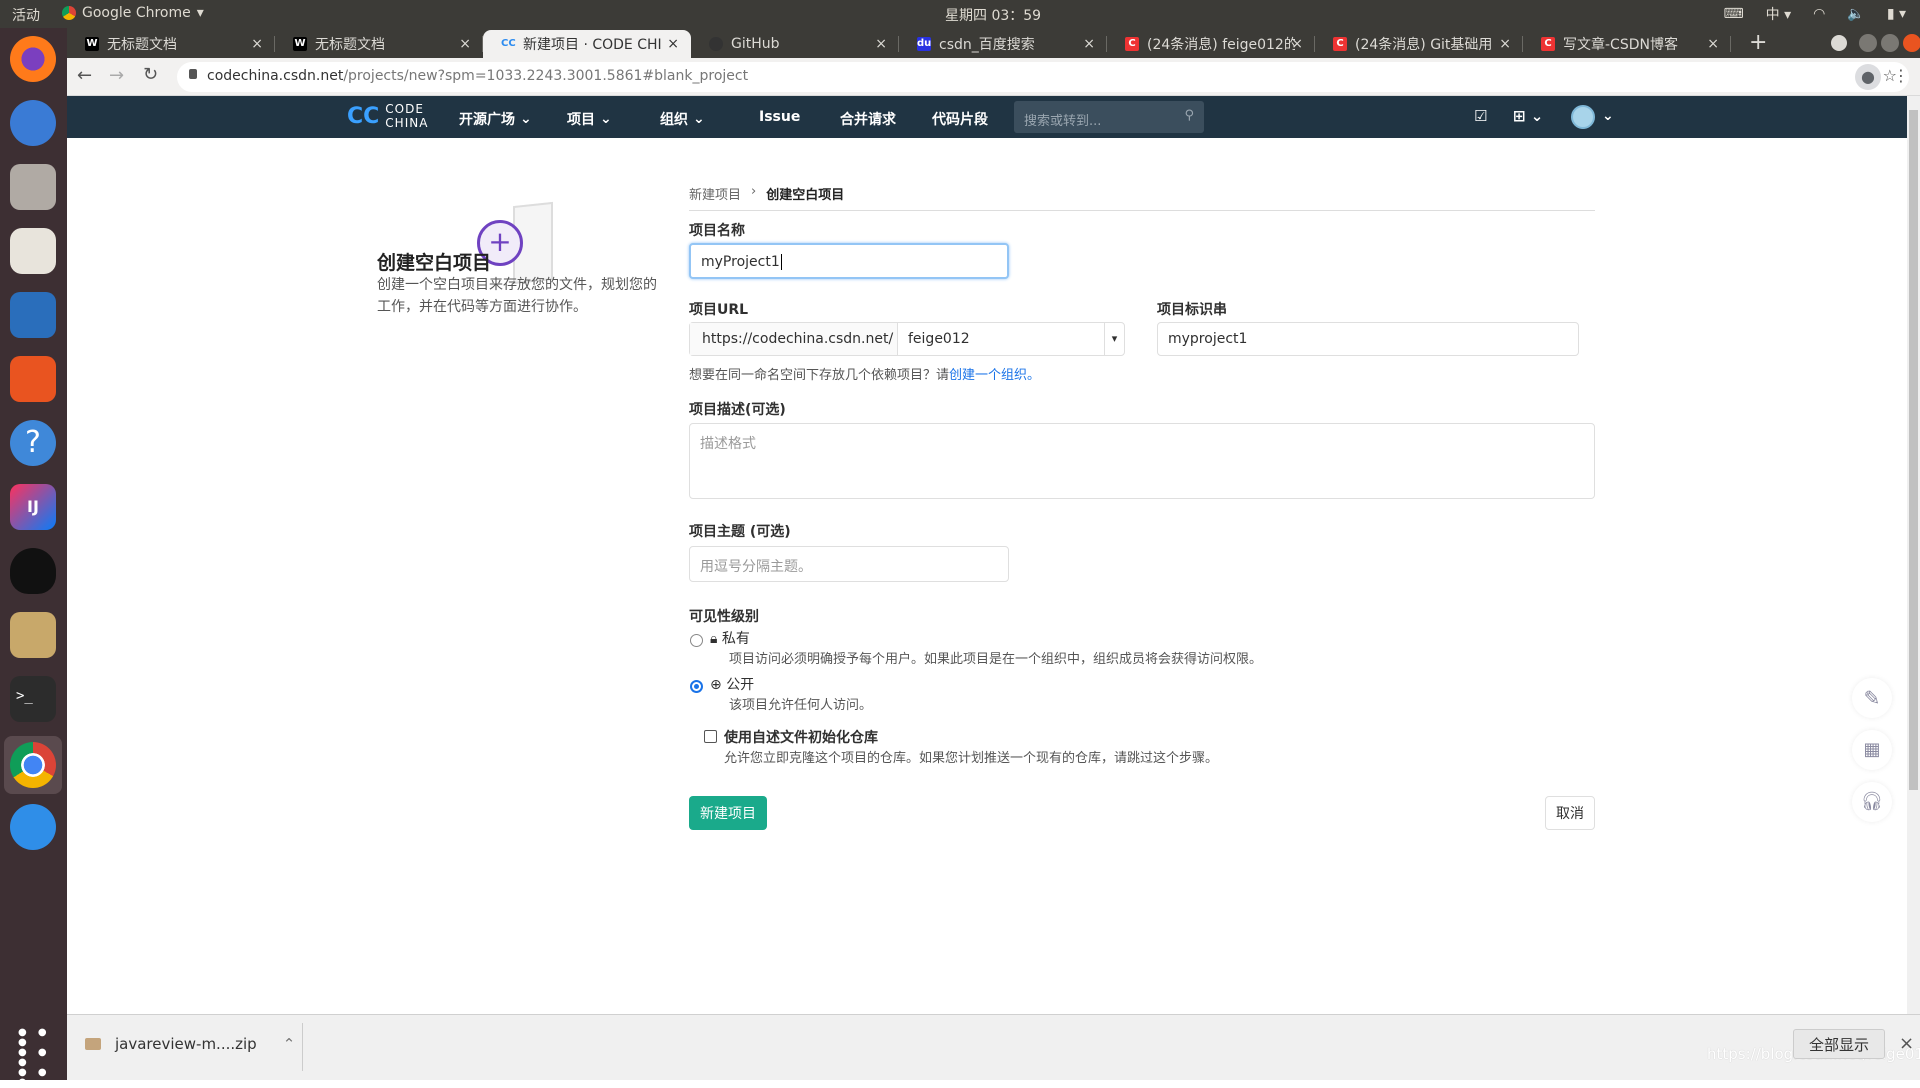 The width and height of the screenshot is (1920, 1088). I want to click on readme-label: 使用自述文件初始化仓库, so click(801, 737).